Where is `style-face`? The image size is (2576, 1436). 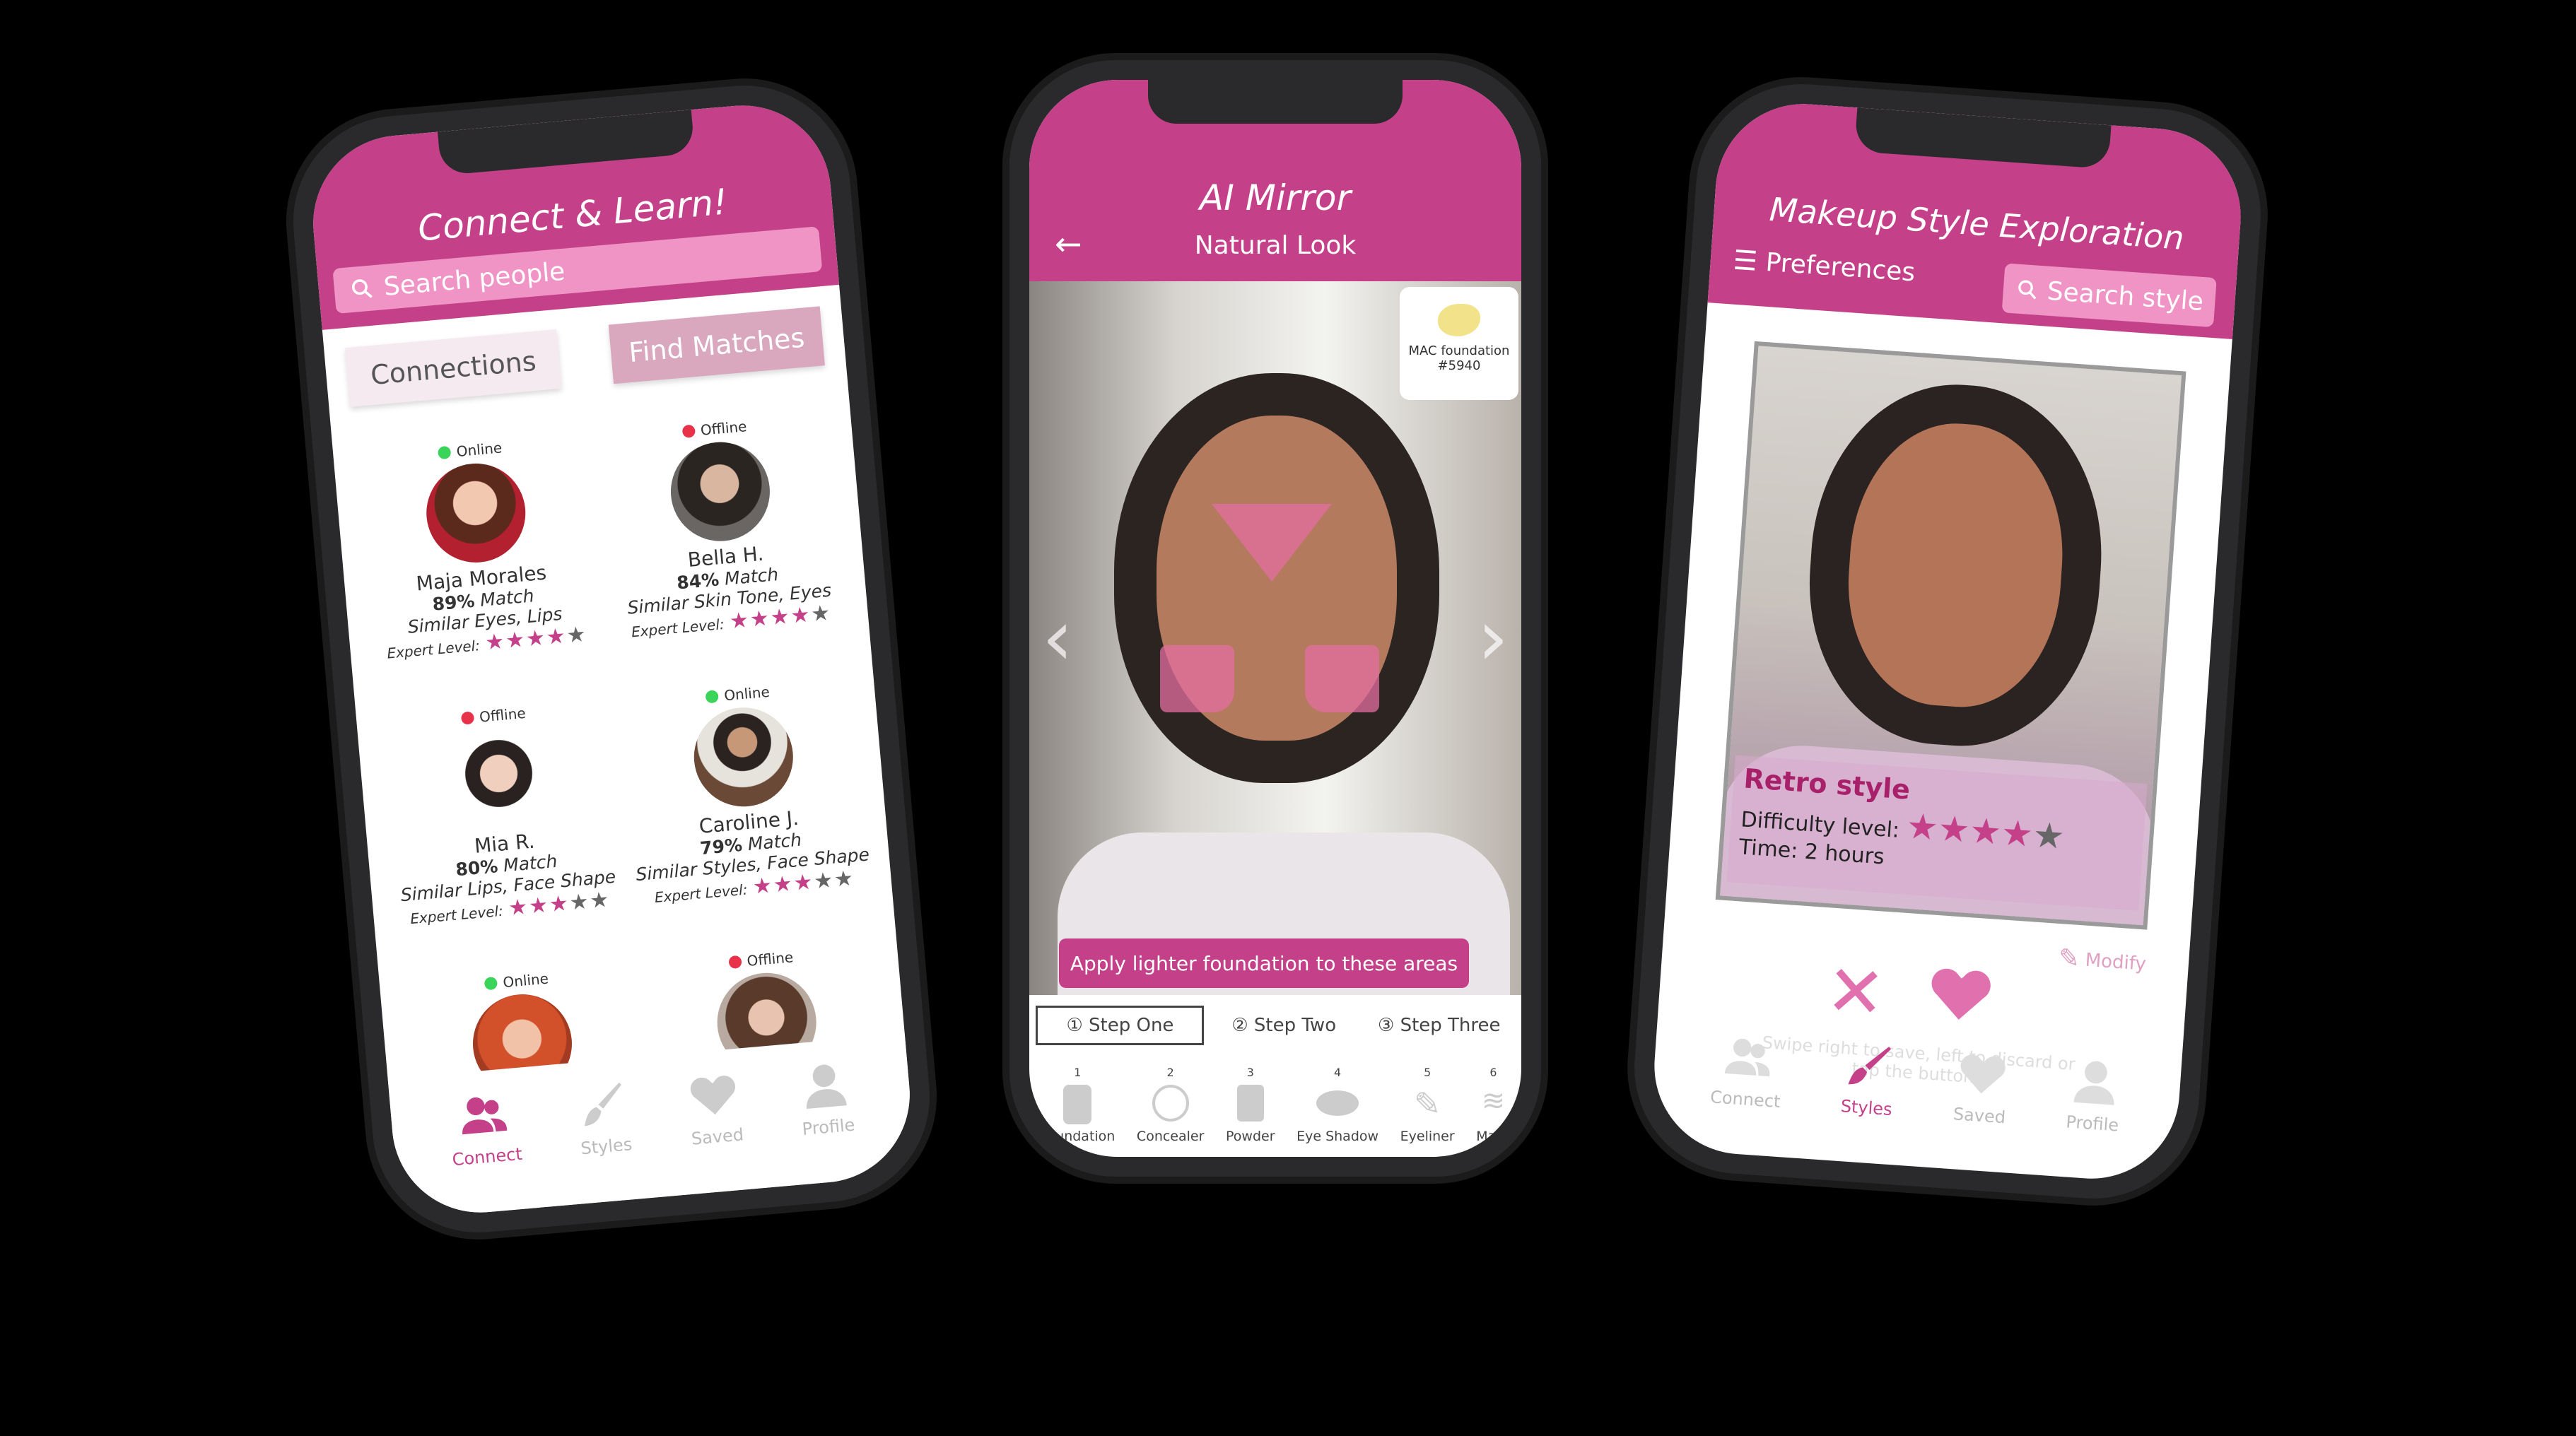 style-face is located at coordinates (1955, 565).